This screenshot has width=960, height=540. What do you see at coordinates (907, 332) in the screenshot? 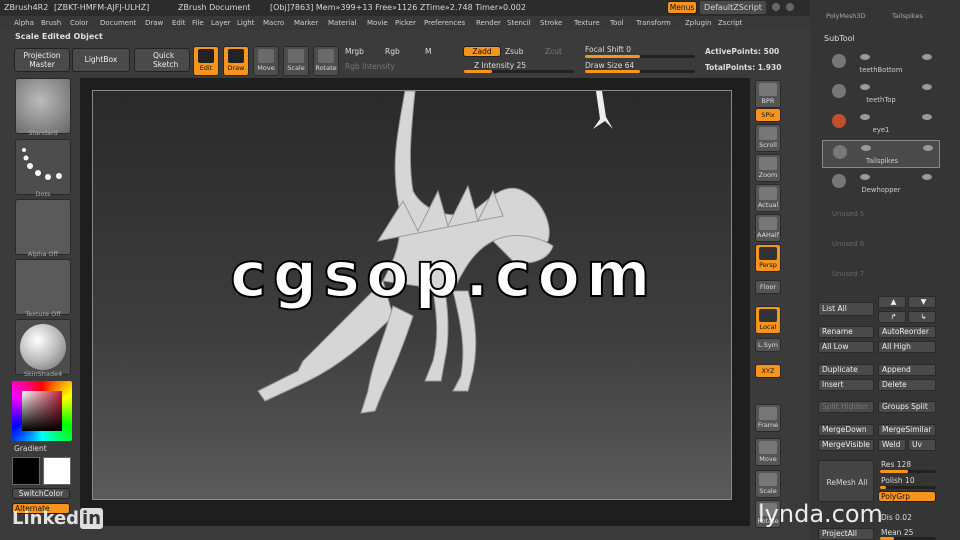
I see `auto-reorder-button: AutoReorder` at bounding box center [907, 332].